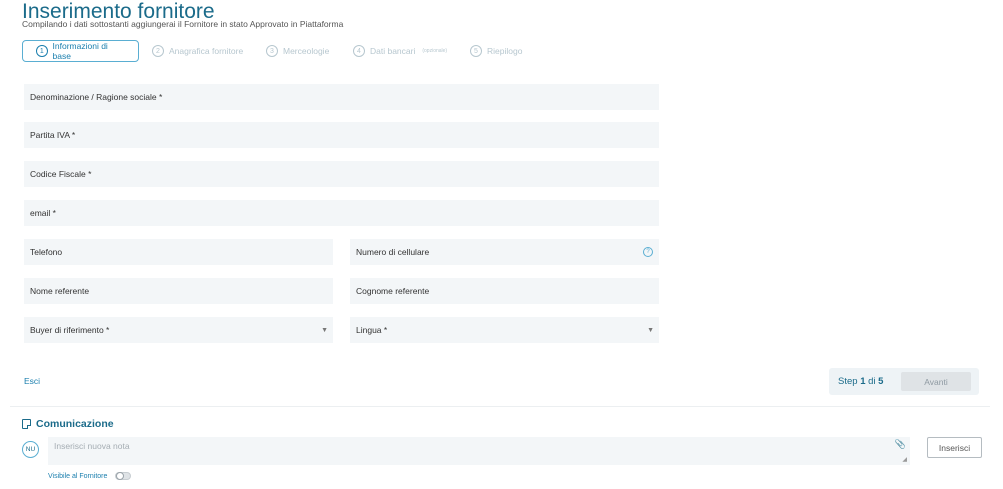 The image size is (1003, 489). What do you see at coordinates (341, 97) in the screenshot?
I see `denominazione-field: Denominazione / Ragione sociale *` at bounding box center [341, 97].